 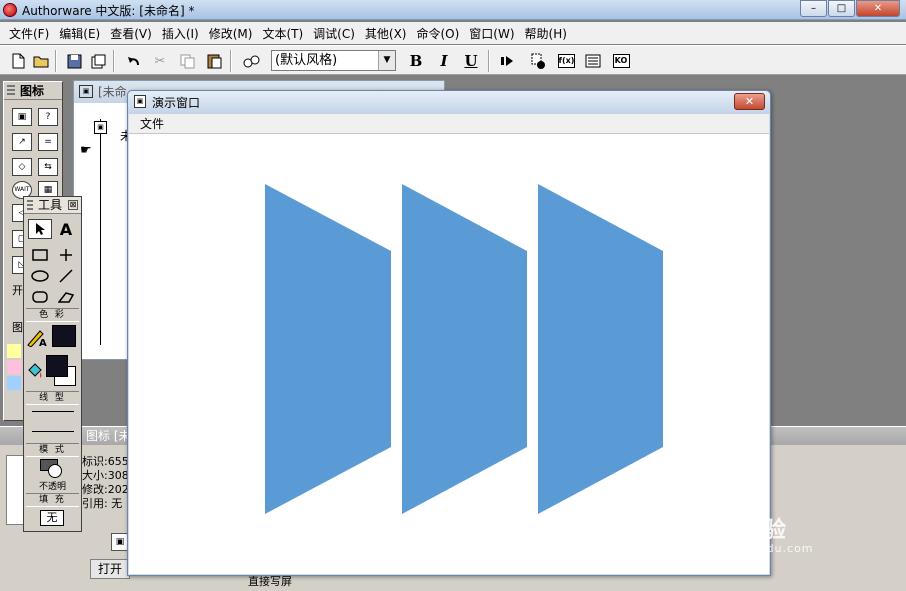 I want to click on menu-file: 文件, so click(x=152, y=124).